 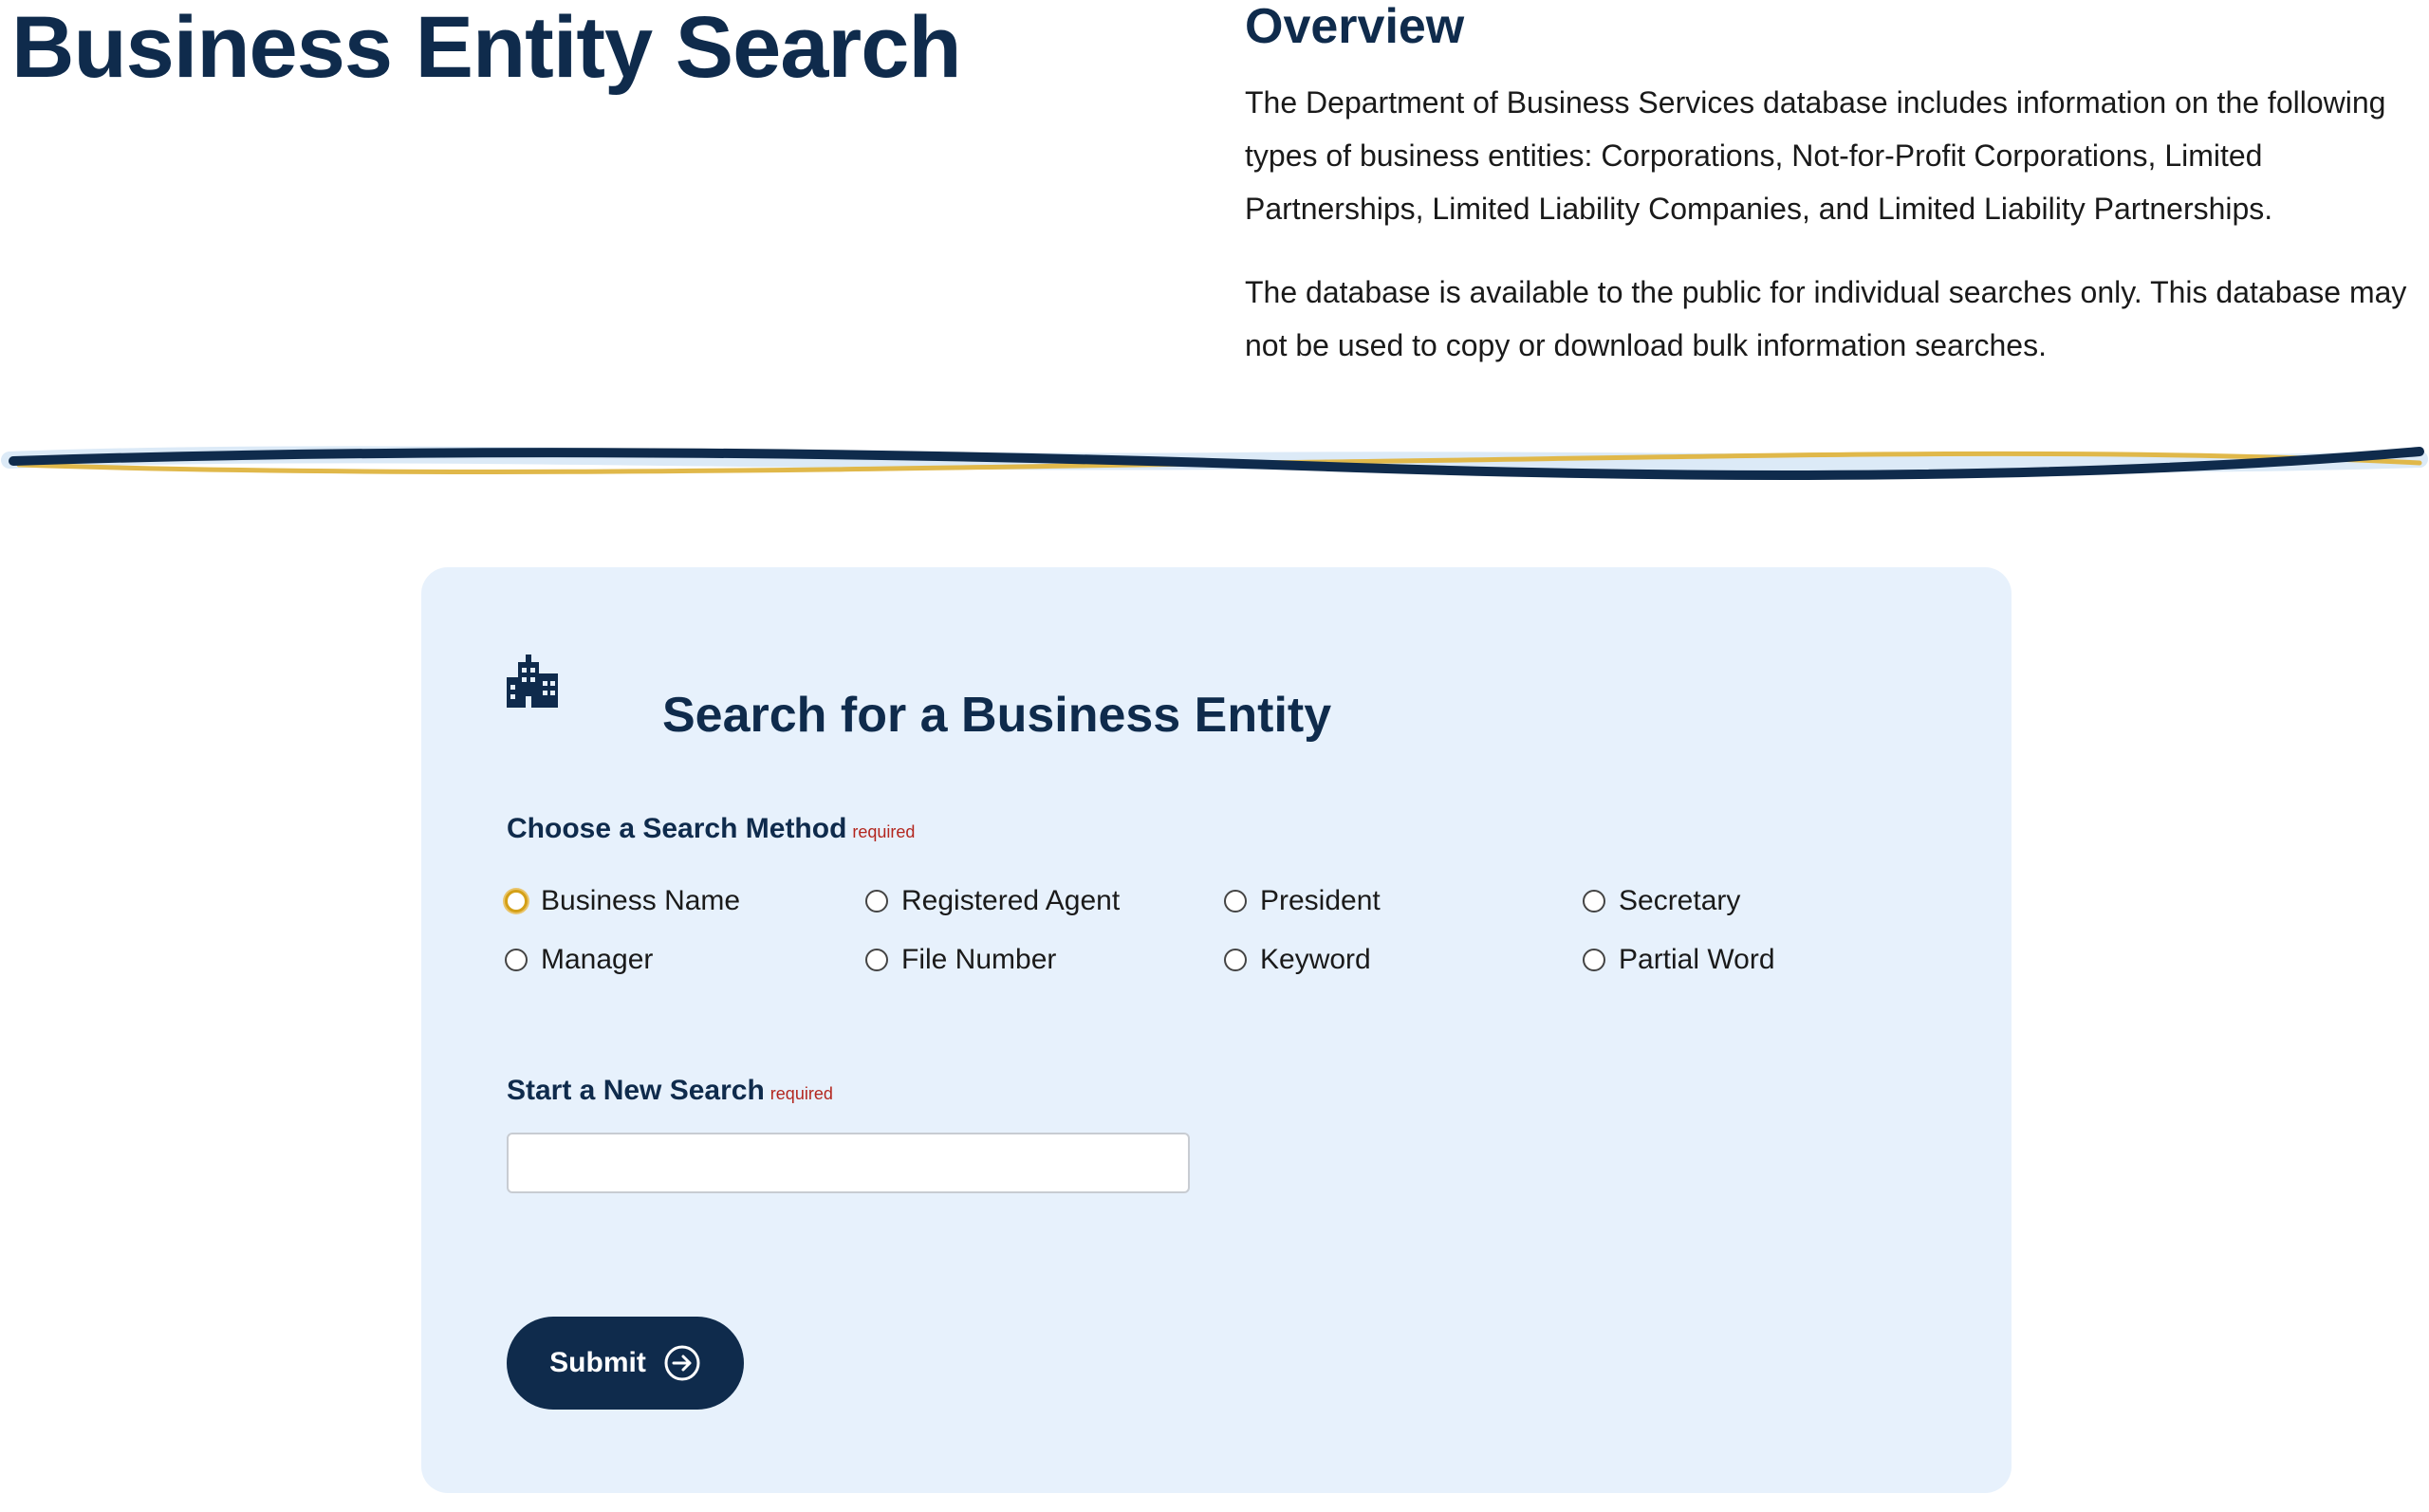 I want to click on search-card-title: Search for a Business Entity, so click(x=997, y=715).